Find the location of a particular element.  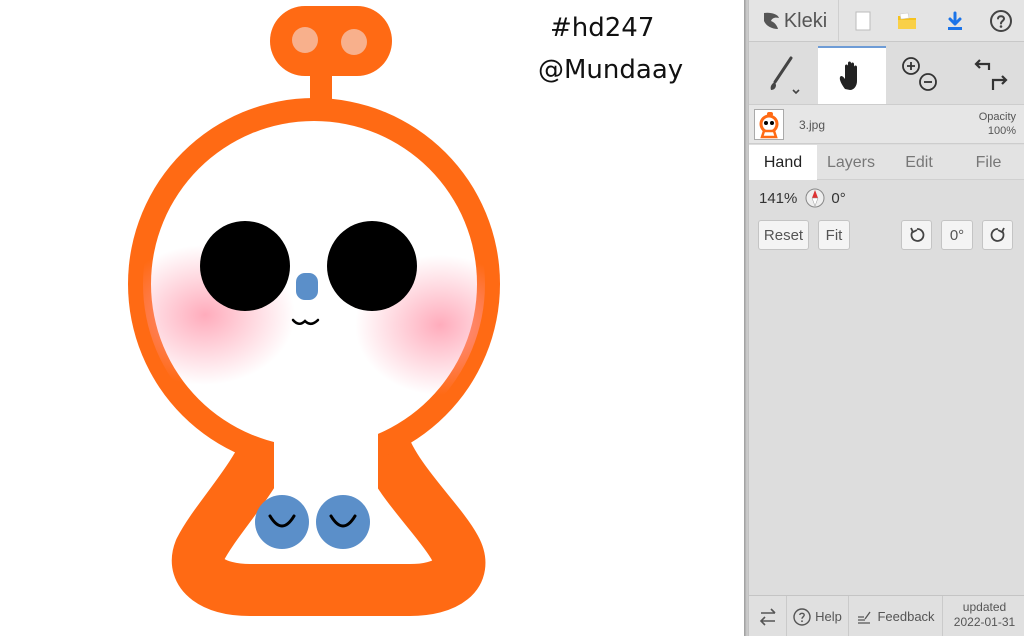

tab-row: Hand Layers Edit File is located at coordinates (886, 162).